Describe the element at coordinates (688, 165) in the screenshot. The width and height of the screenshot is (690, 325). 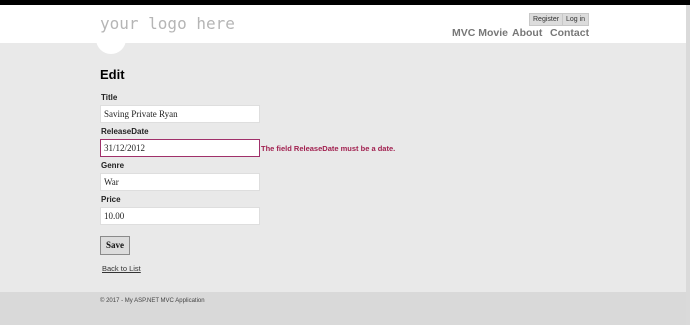
I see `vertical-scrollbar` at that location.